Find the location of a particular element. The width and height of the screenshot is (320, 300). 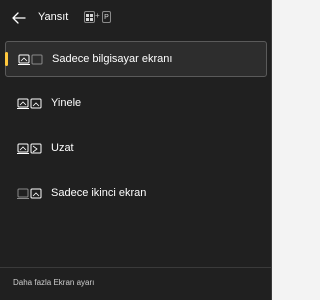

windows-logo-icon is located at coordinates (89, 17).